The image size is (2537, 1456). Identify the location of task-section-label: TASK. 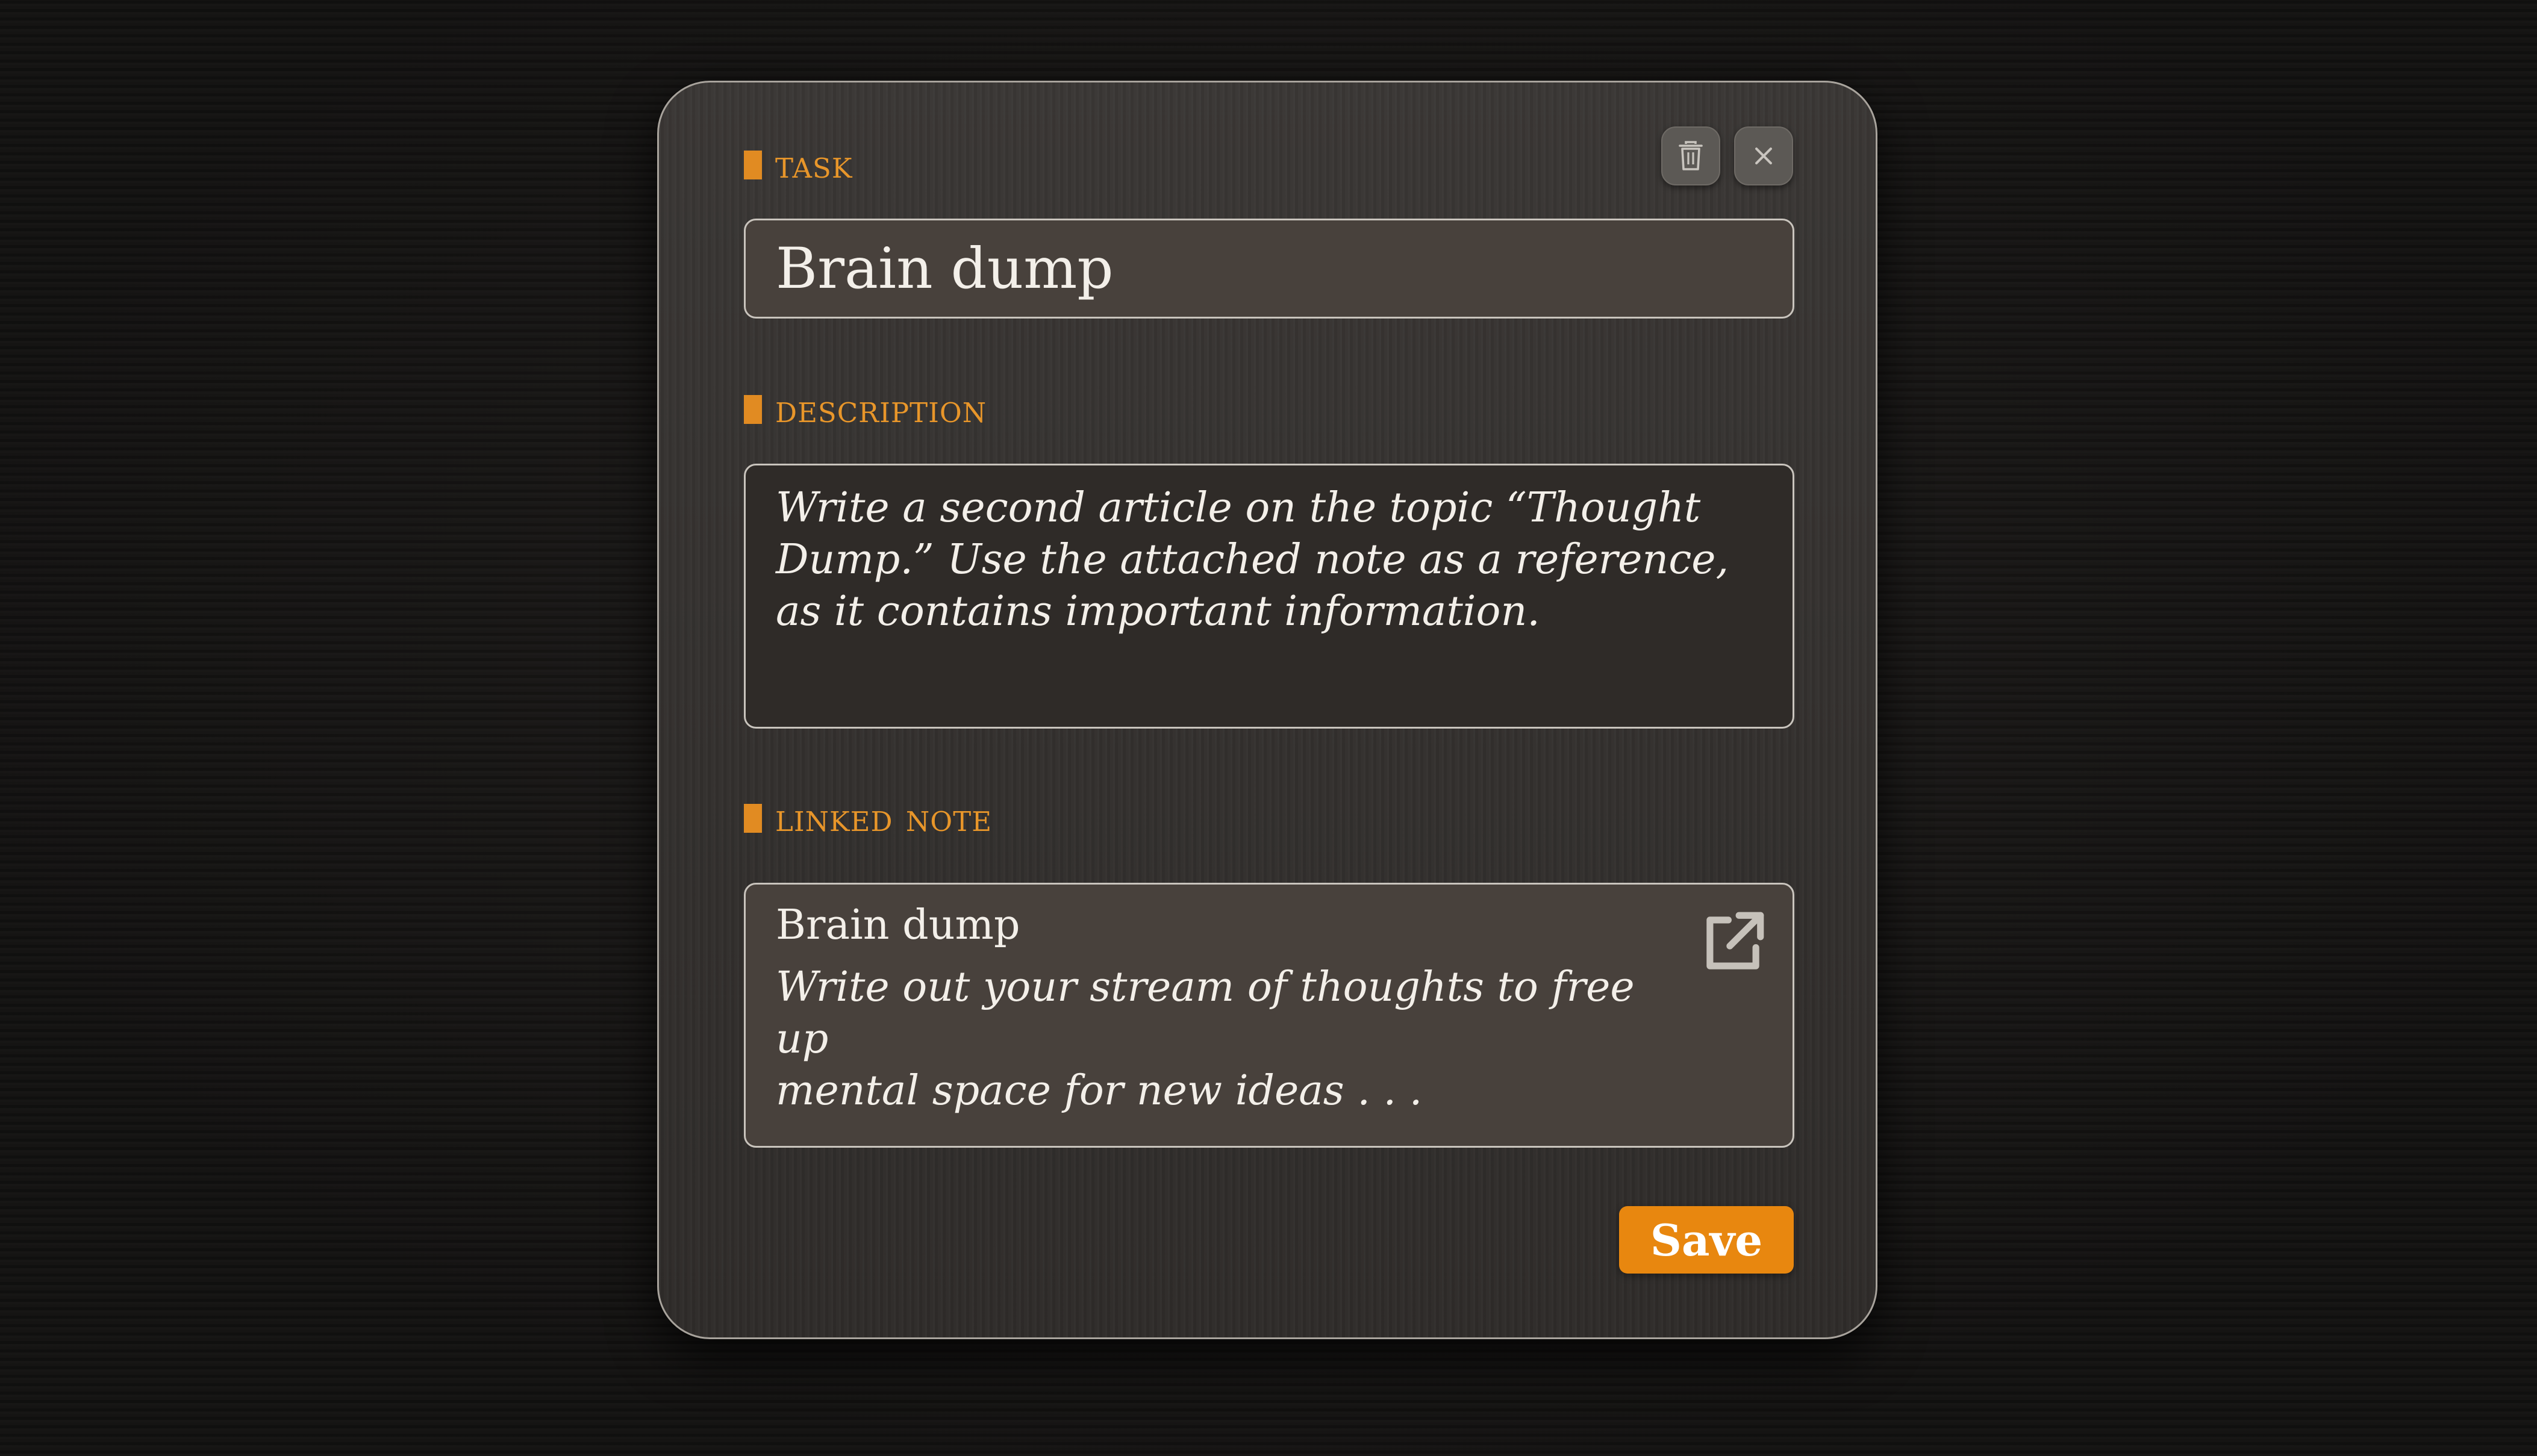
(798, 165).